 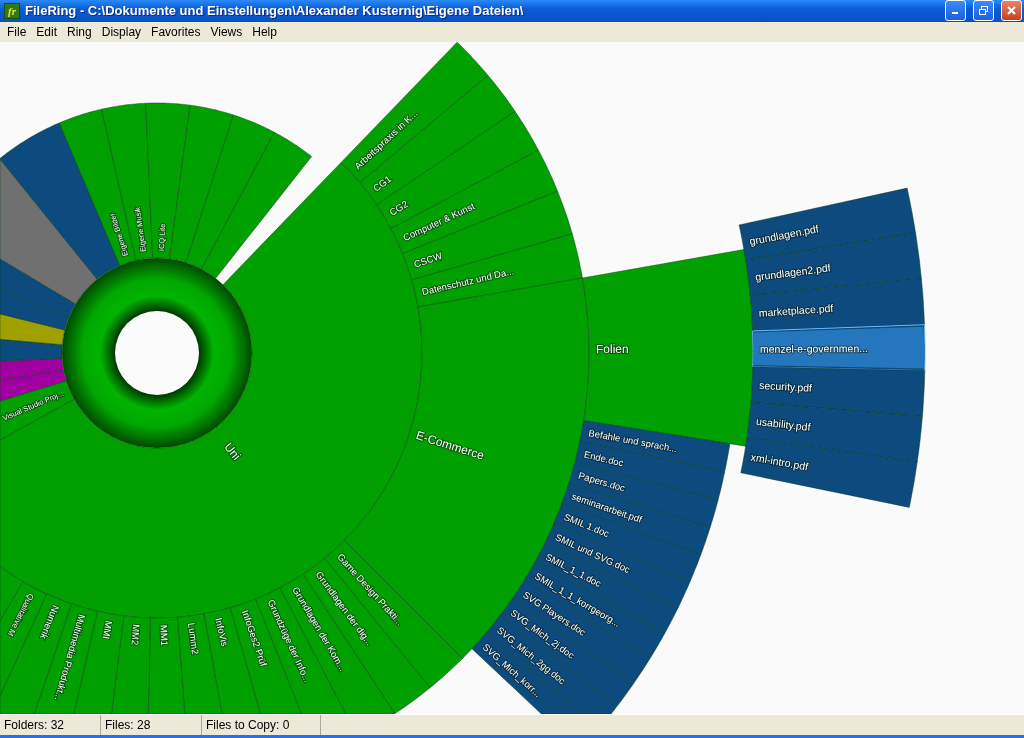 What do you see at coordinates (785, 386) in the screenshot?
I see `file-label: security.pdf` at bounding box center [785, 386].